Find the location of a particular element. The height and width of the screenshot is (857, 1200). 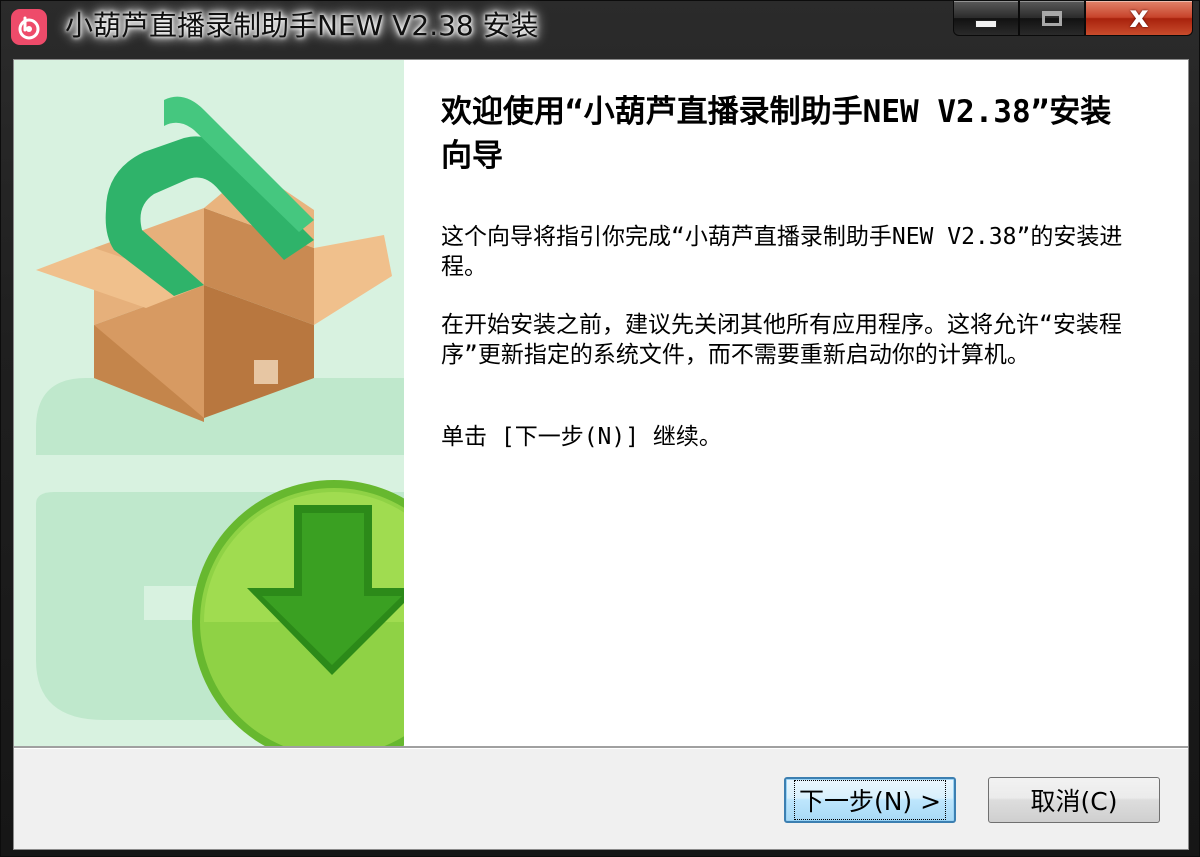

cancel-button-label: 取消(C) is located at coordinates (1074, 801).